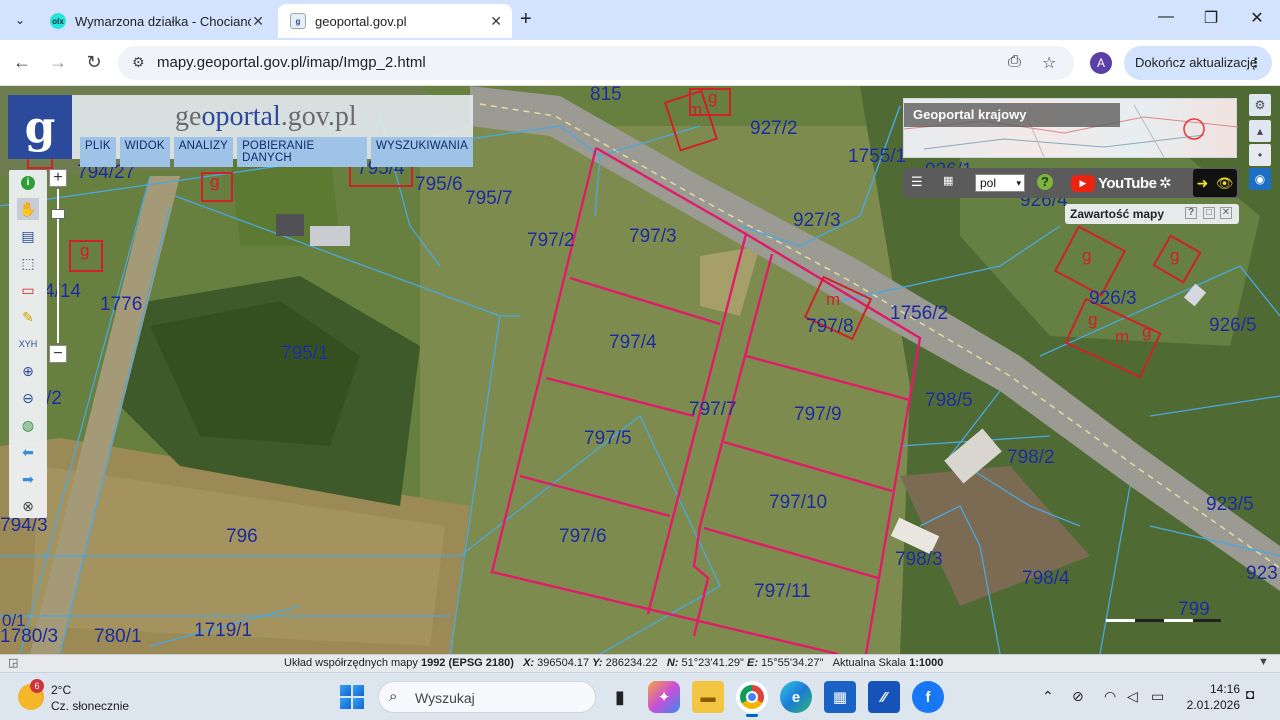 Image resolution: width=1280 pixels, height=720 pixels. I want to click on reload-button: ↻, so click(94, 62).